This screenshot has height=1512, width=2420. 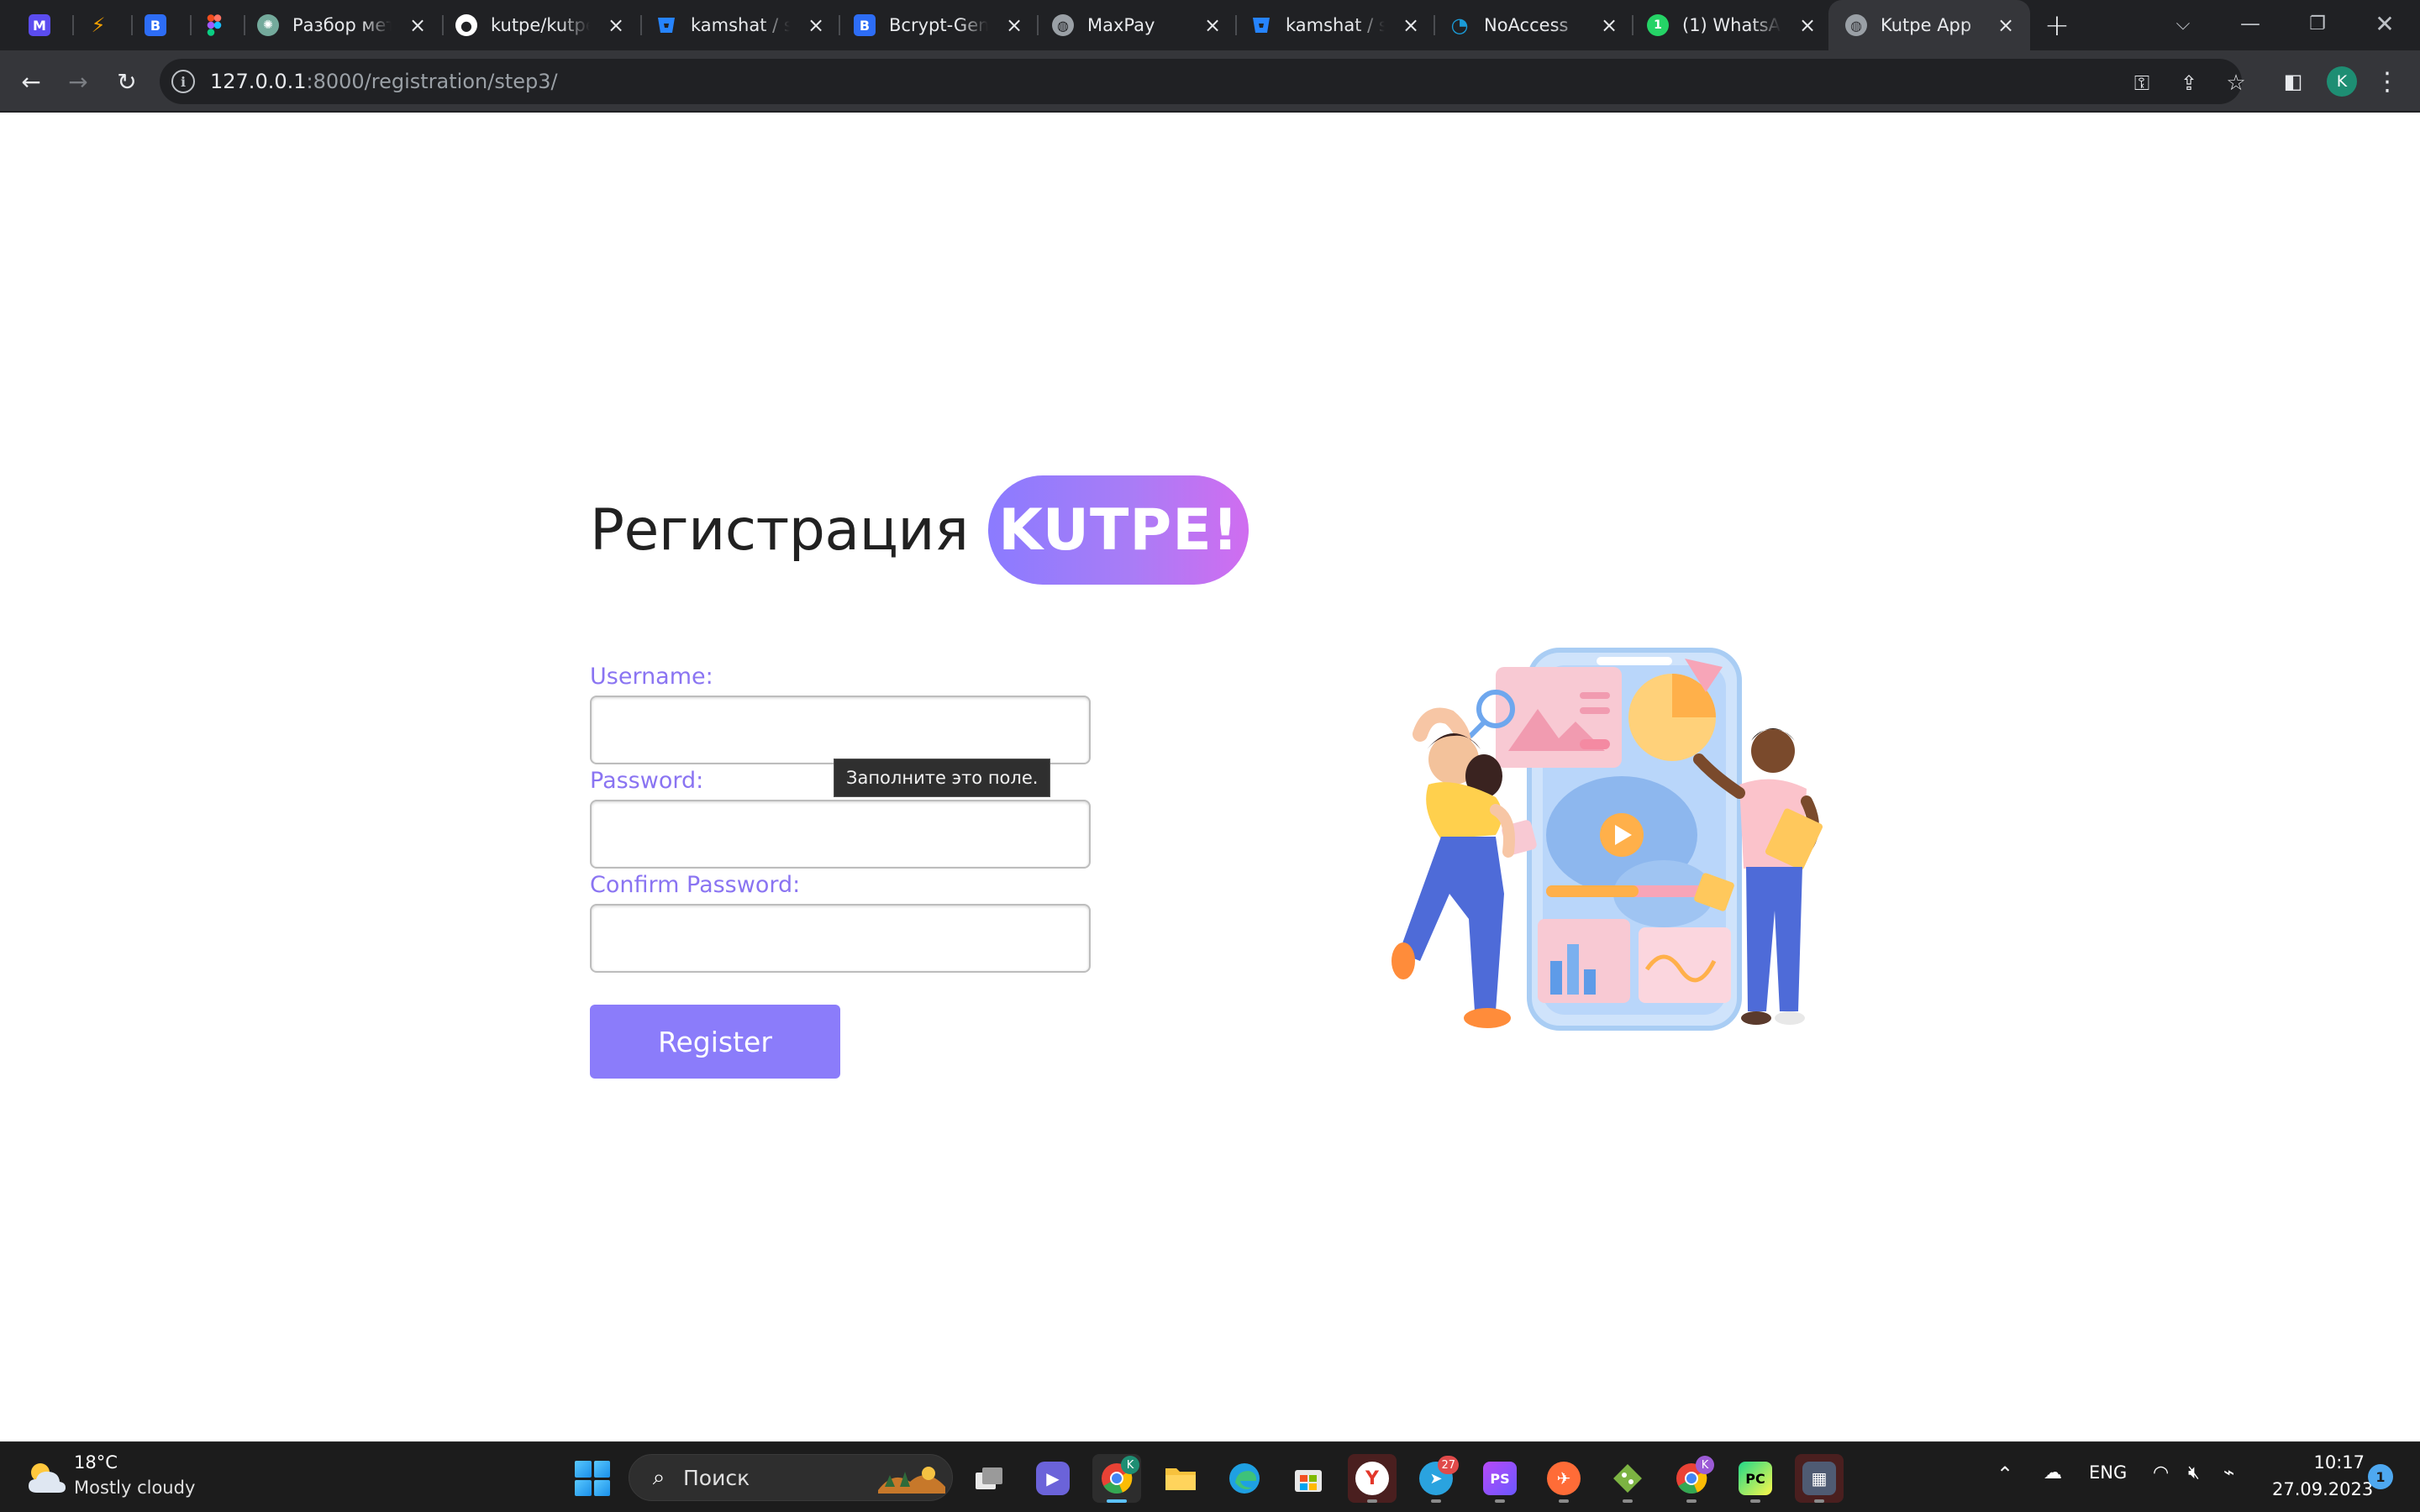 I want to click on back-button: ←, so click(x=31, y=81).